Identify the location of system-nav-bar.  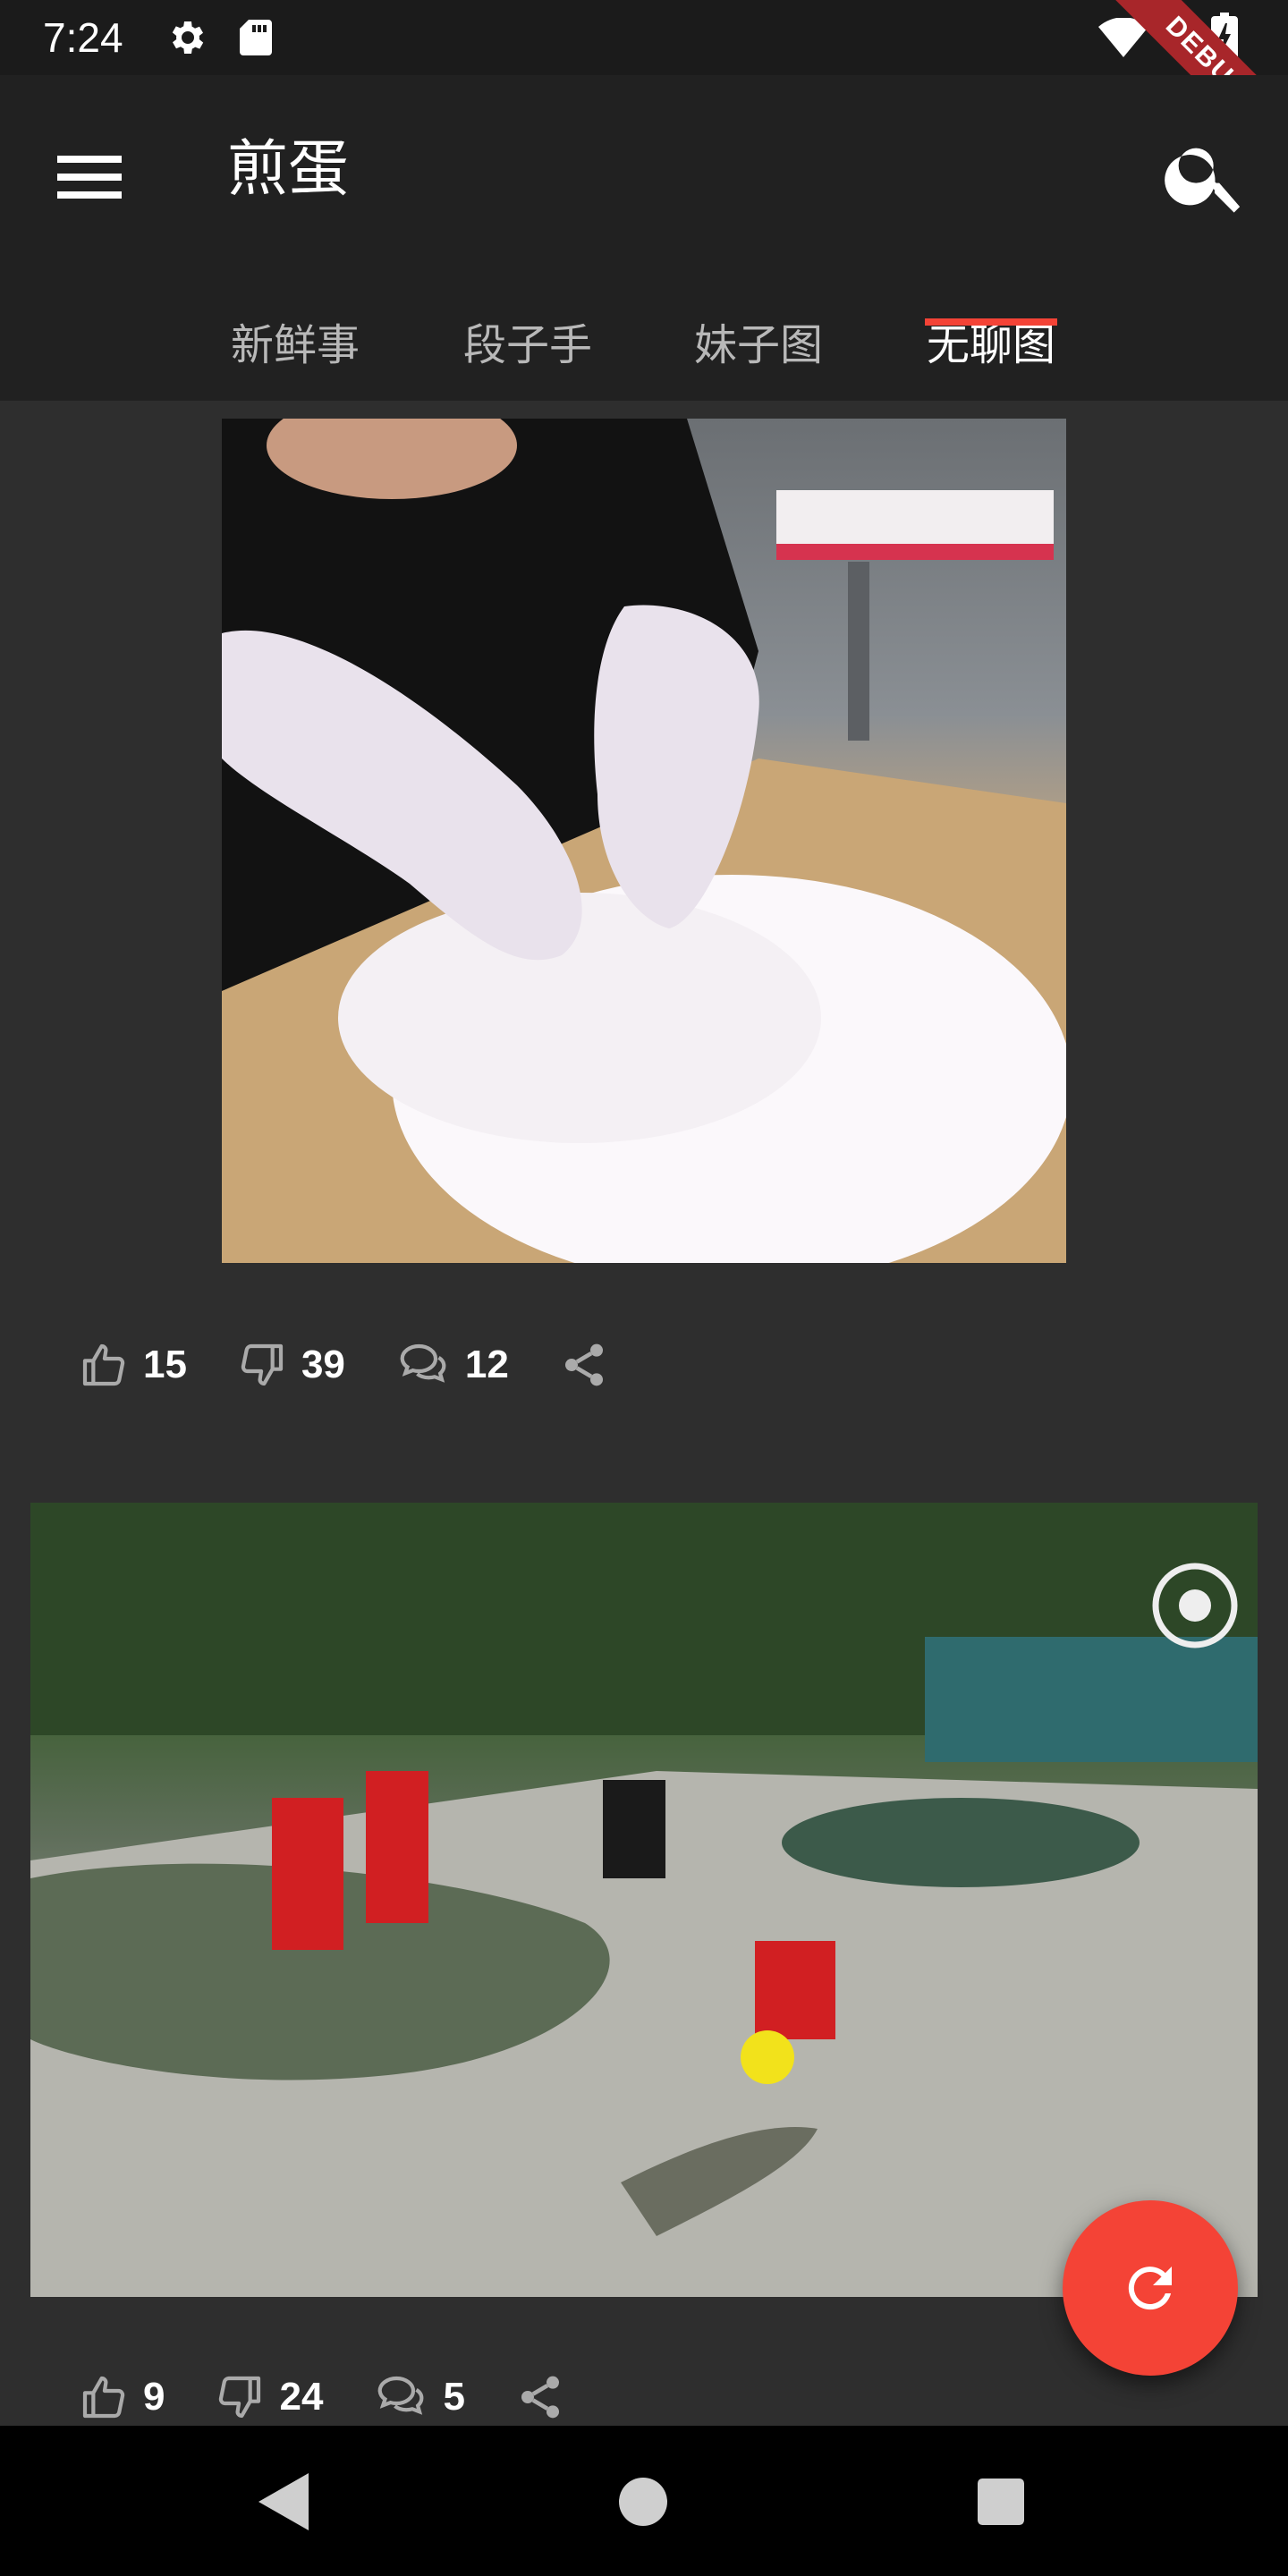
(644, 2501).